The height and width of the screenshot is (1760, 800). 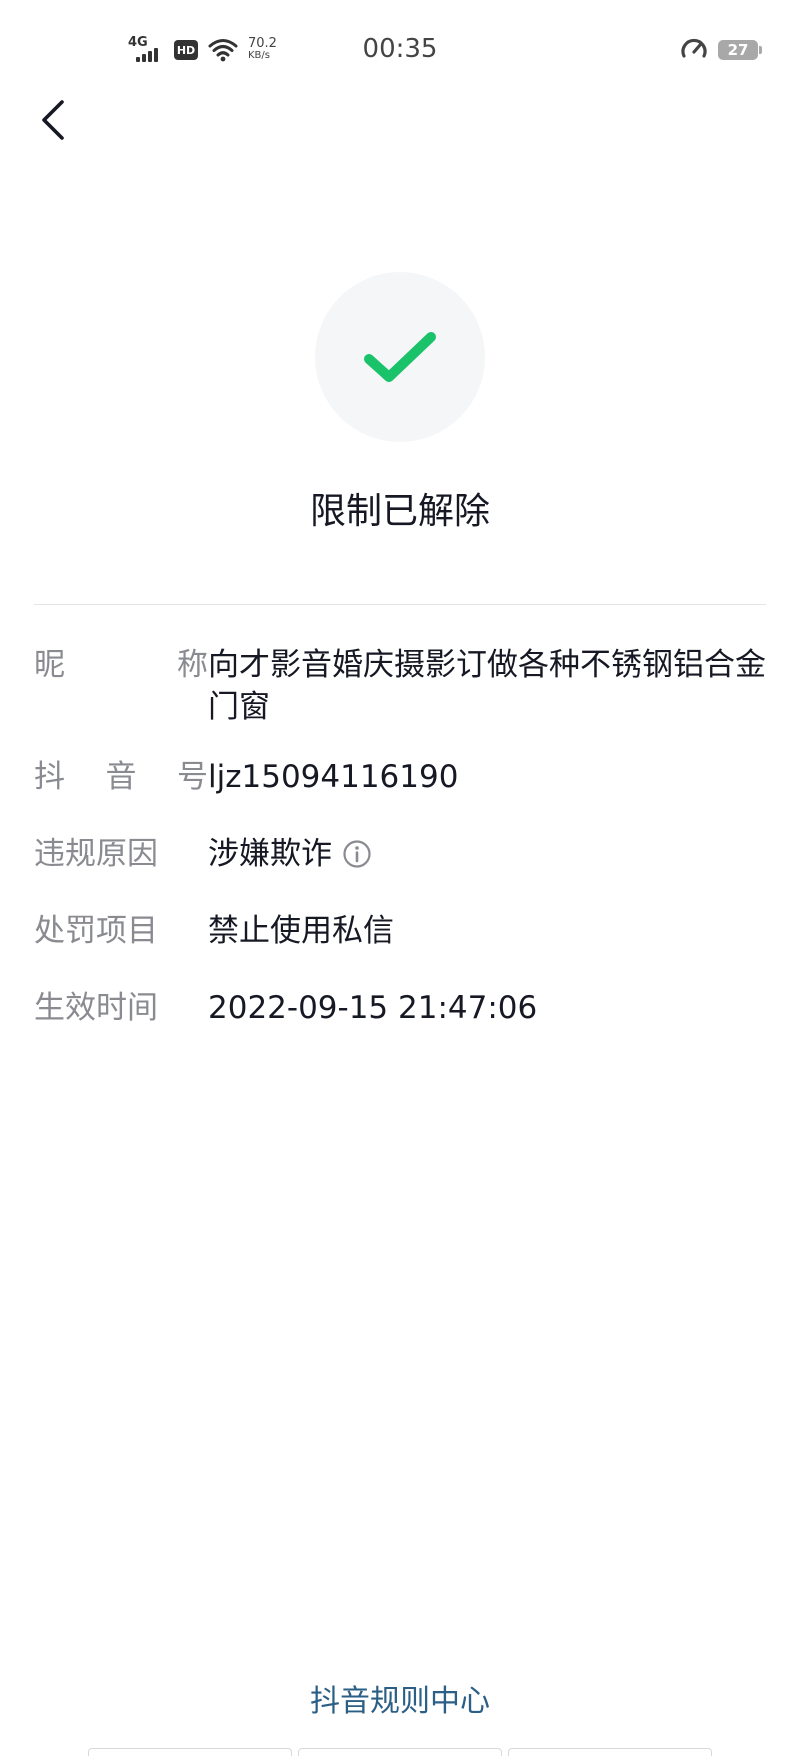 I want to click on detail-row-reason: 违规原因 涉嫌欺诈, so click(x=400, y=871).